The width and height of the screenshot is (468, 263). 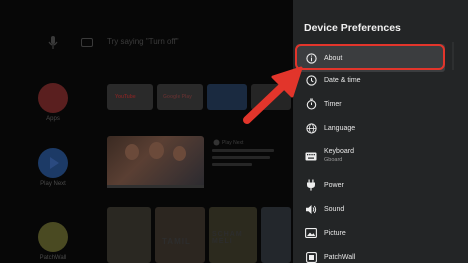 What do you see at coordinates (227, 238) in the screenshot?
I see `poster-title: SCHAM MELI` at bounding box center [227, 238].